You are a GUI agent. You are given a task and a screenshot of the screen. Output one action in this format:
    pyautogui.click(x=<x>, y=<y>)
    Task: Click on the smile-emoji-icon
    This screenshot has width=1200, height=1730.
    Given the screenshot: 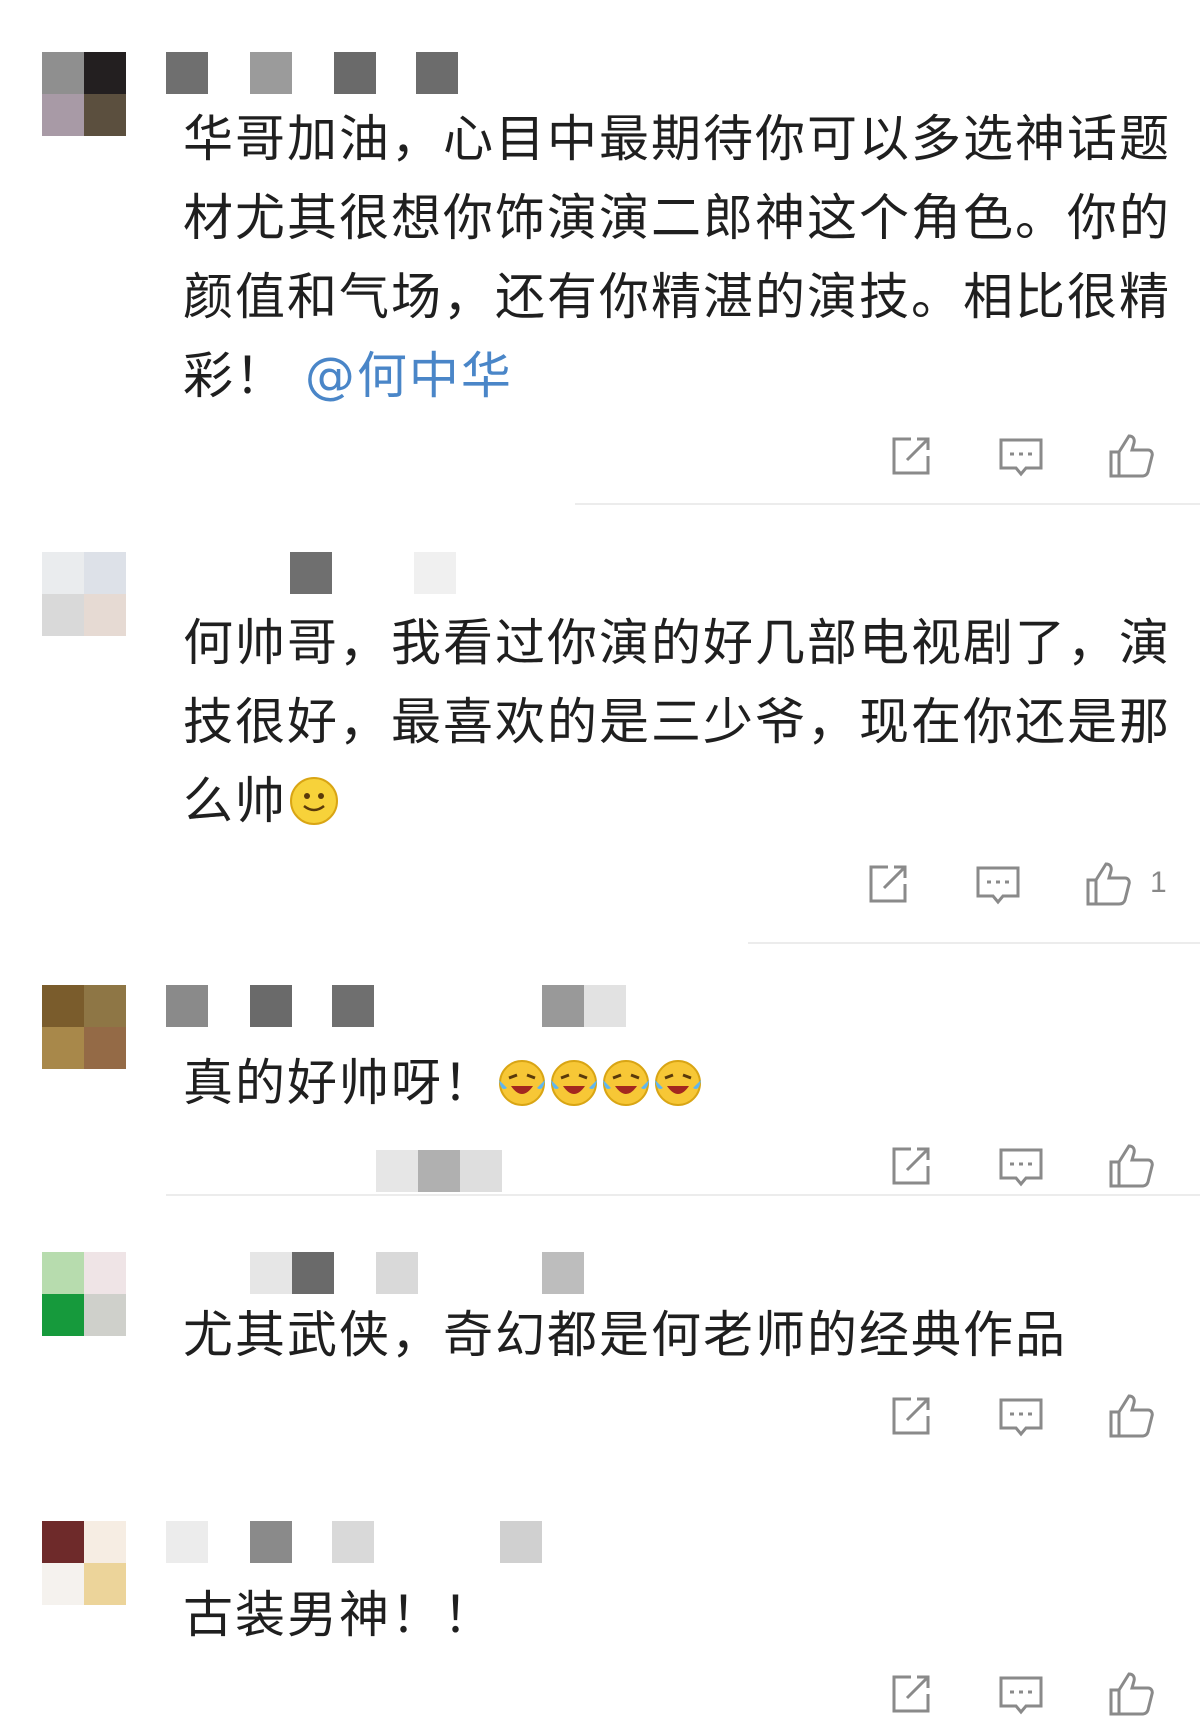 What is the action you would take?
    pyautogui.click(x=314, y=801)
    